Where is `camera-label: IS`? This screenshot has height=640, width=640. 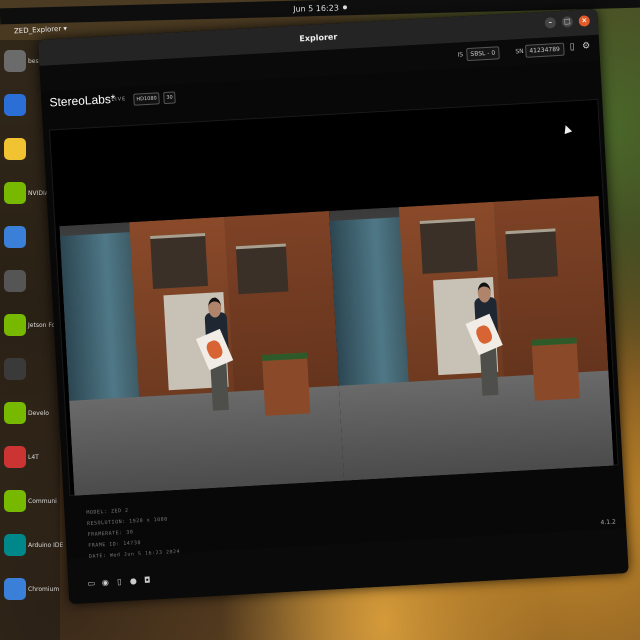 camera-label: IS is located at coordinates (460, 55).